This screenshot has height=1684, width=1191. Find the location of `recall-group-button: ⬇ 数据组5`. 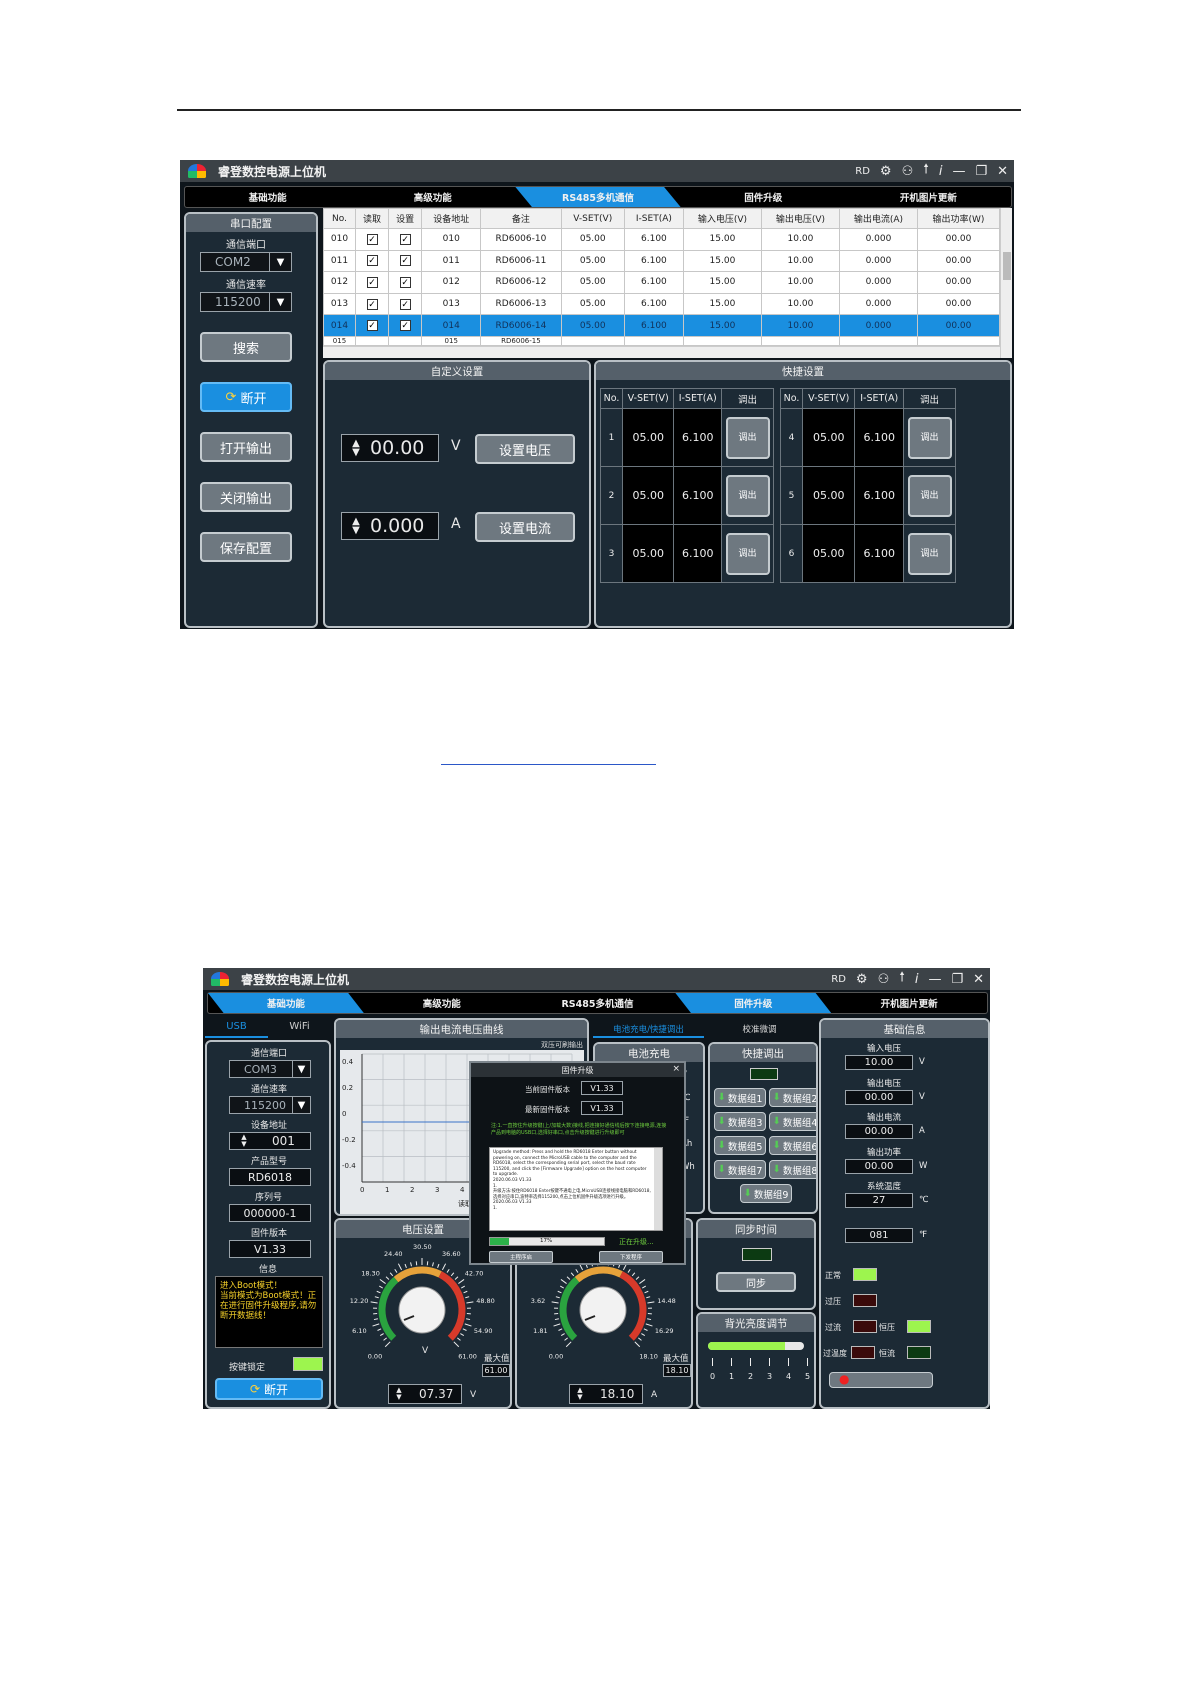

recall-group-button: ⬇ 数据组5 is located at coordinates (740, 1145).